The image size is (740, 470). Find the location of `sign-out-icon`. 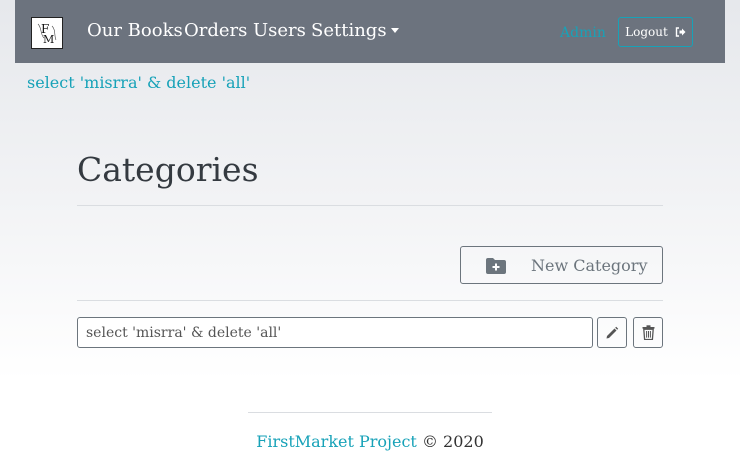

sign-out-icon is located at coordinates (680, 32).